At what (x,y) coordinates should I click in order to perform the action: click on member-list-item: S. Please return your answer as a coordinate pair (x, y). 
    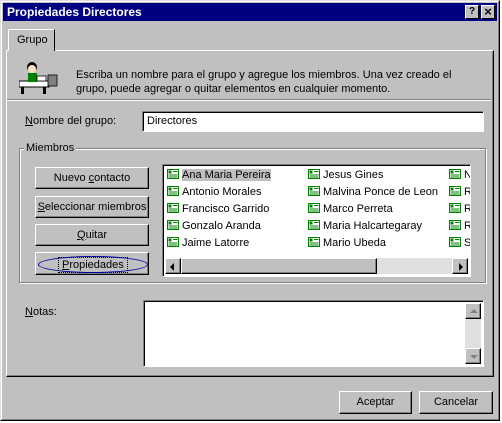
    Looking at the image, I should click on (459, 243).